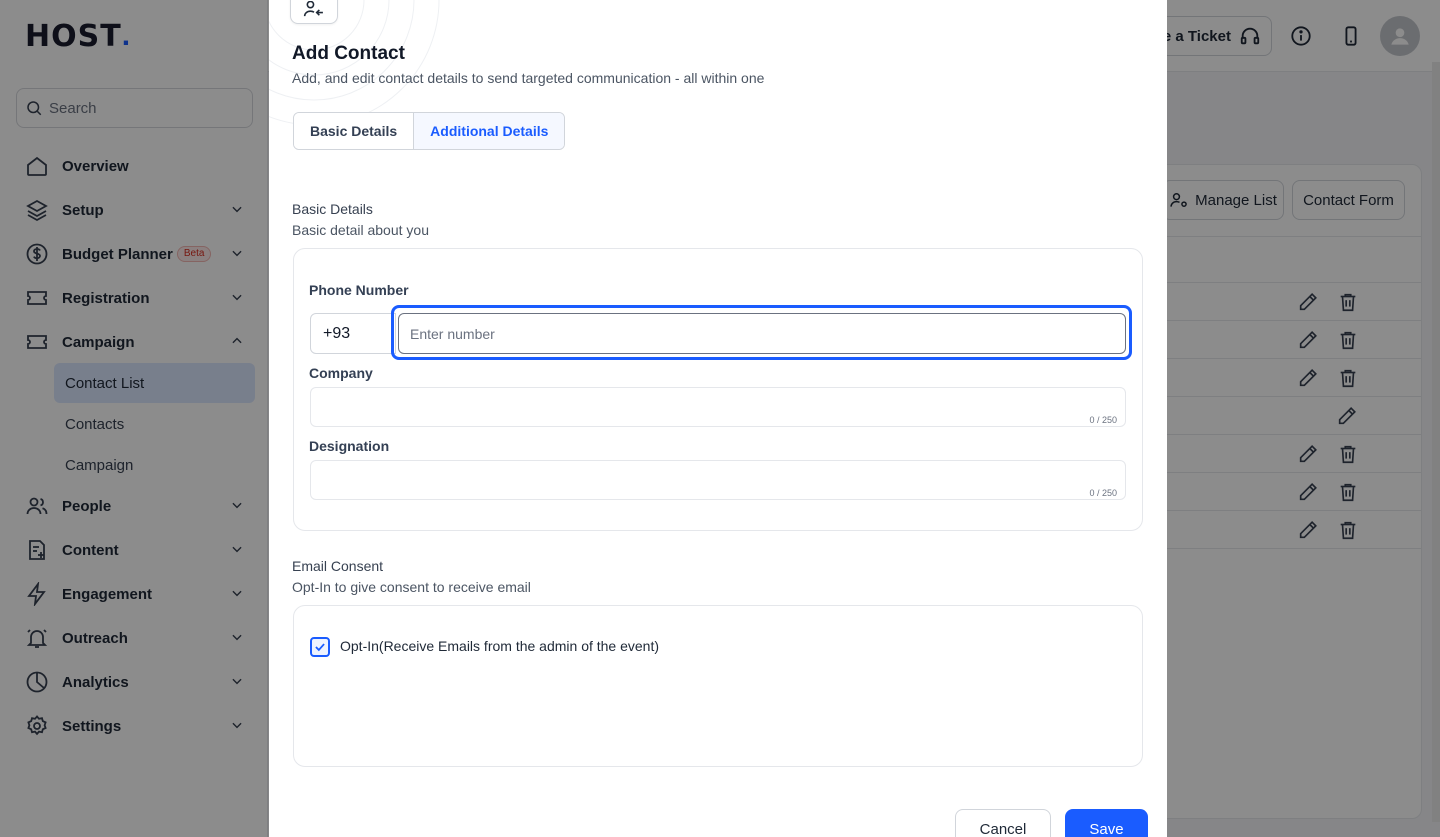 This screenshot has height=837, width=1440. I want to click on company-counter: 0 / 250, so click(1103, 420).